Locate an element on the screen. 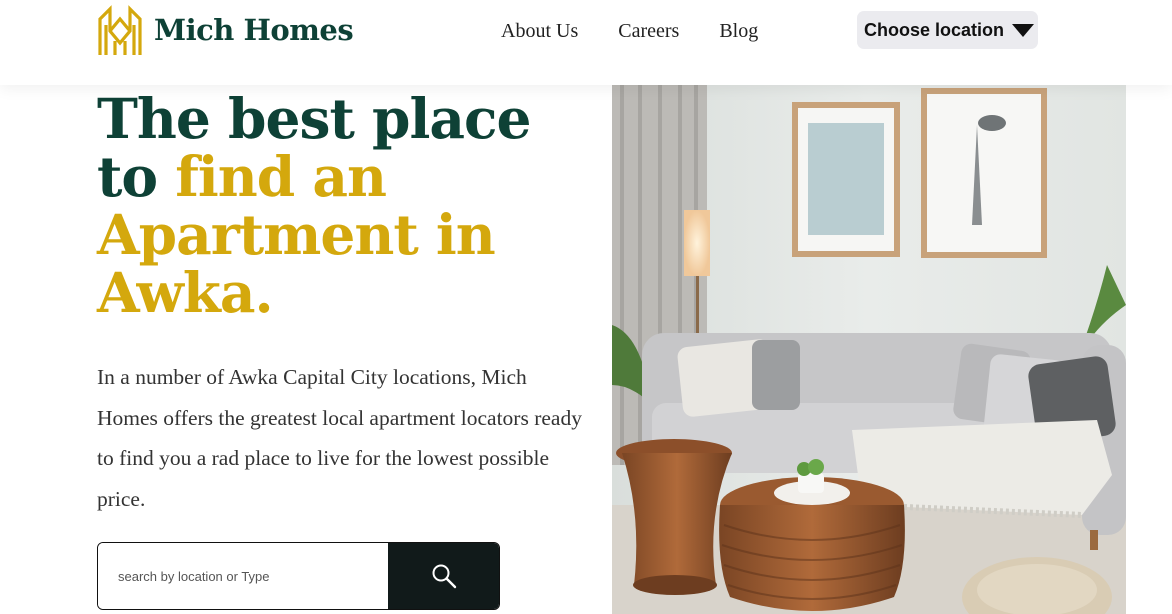  nav-about-us: About Us is located at coordinates (539, 31).